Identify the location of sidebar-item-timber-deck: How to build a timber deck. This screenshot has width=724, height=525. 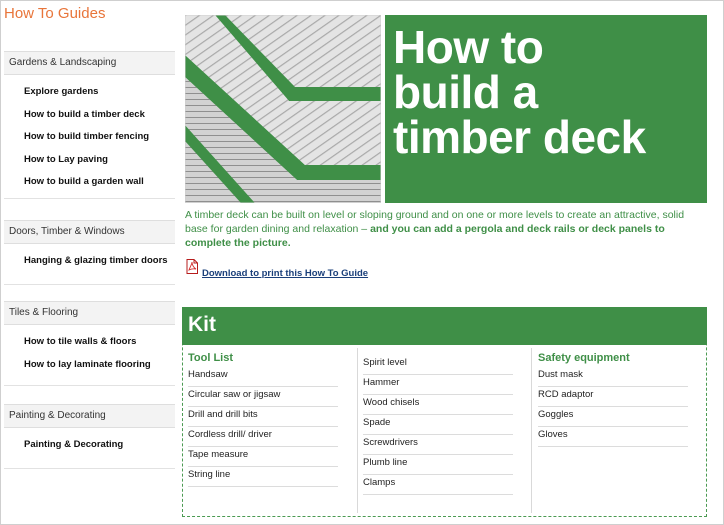
(89, 117).